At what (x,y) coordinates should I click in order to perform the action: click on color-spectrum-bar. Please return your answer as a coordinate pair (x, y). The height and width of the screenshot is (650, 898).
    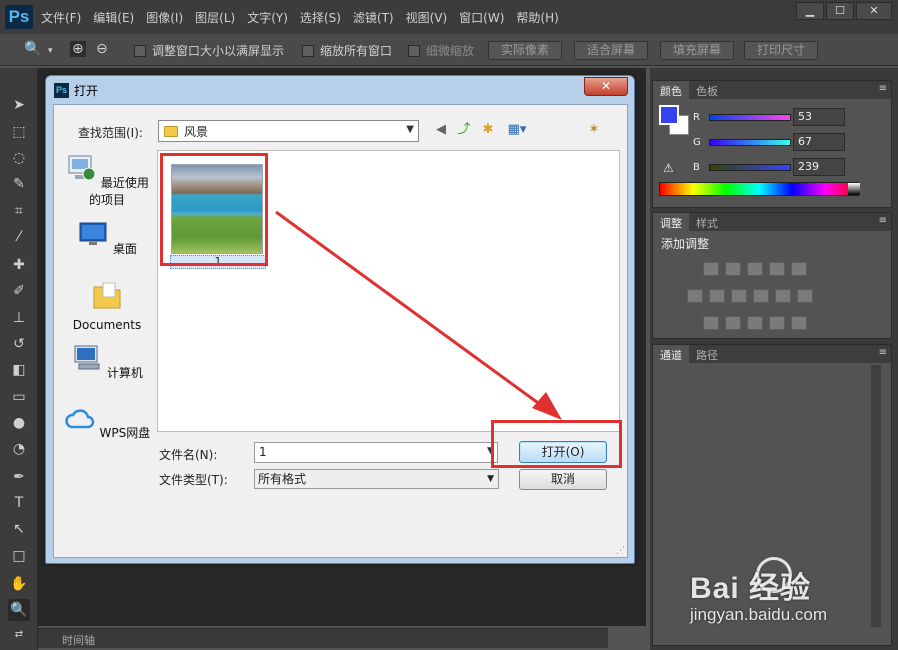
    Looking at the image, I should click on (759, 189).